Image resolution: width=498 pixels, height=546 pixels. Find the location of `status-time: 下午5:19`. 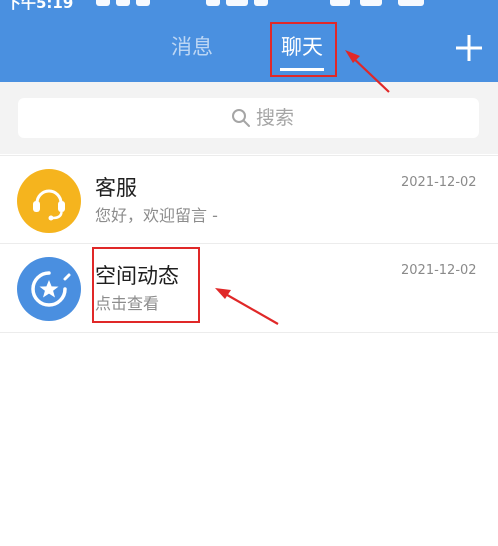

status-time: 下午5:19 is located at coordinates (40, 5).